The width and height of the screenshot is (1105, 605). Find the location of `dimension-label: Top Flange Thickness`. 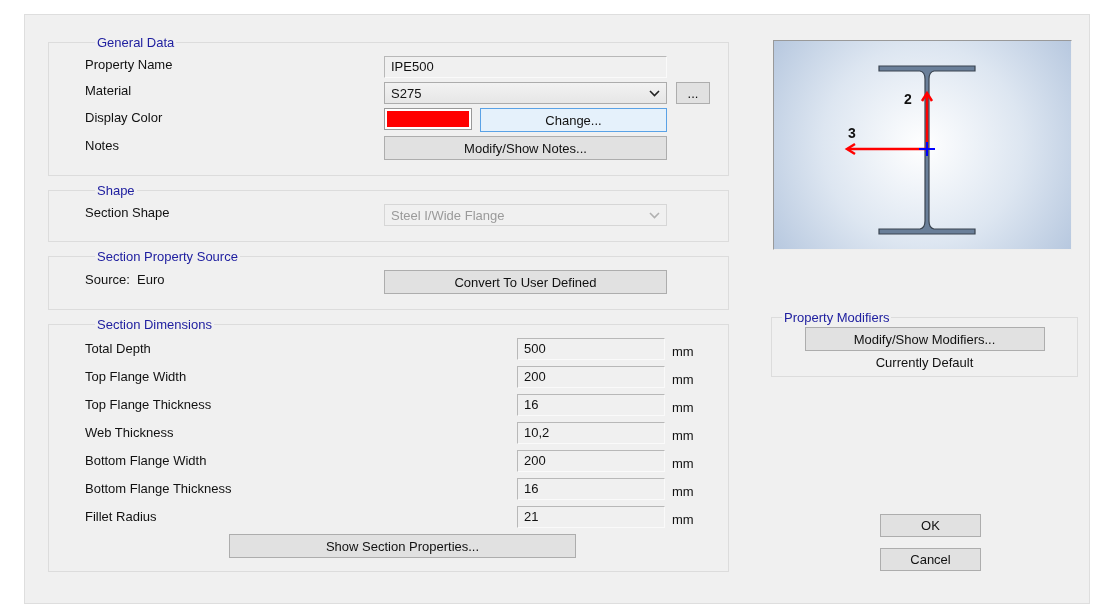

dimension-label: Top Flange Thickness is located at coordinates (149, 405).